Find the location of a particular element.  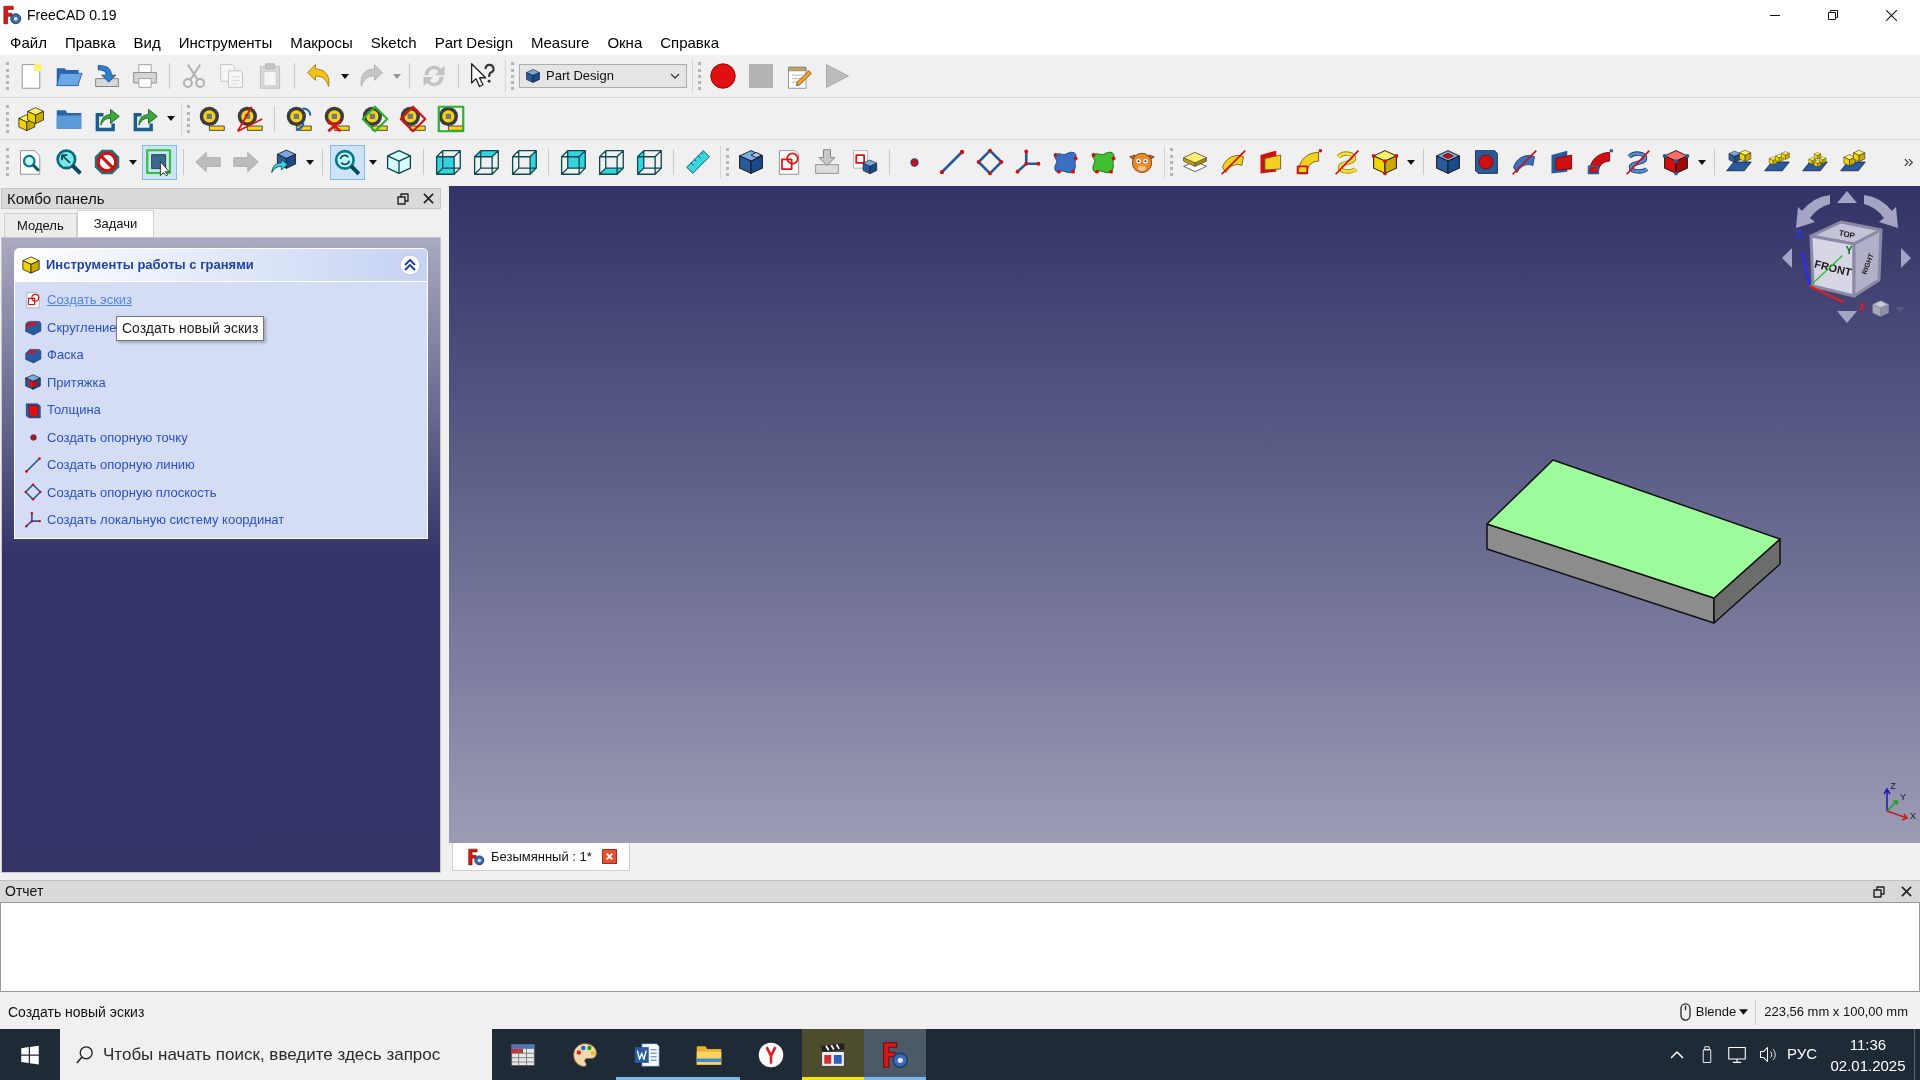

tape-measure-cross-icon is located at coordinates (337, 118).